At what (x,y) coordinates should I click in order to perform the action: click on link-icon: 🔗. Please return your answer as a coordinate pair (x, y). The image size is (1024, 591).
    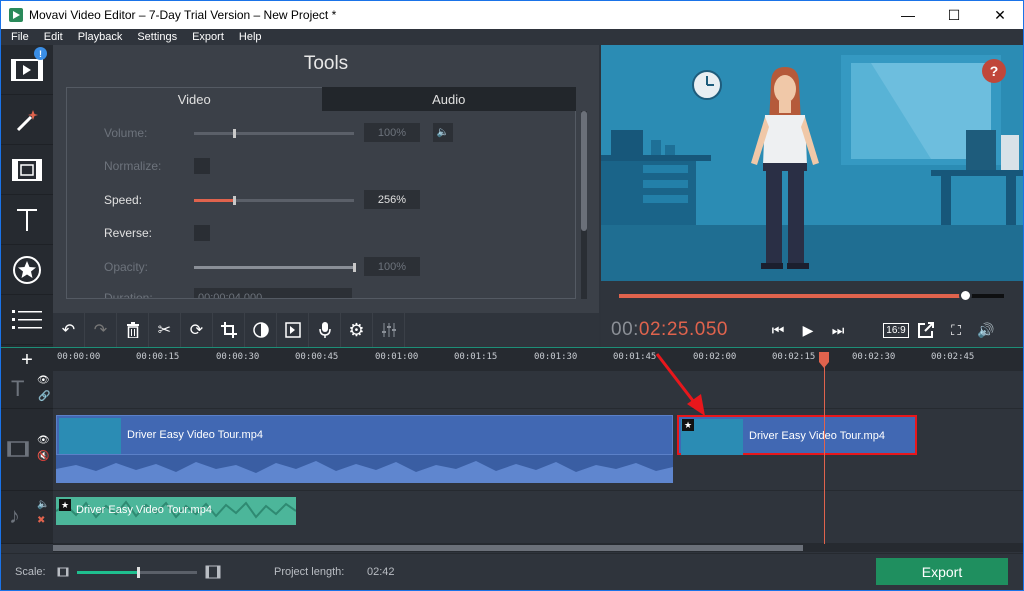
    Looking at the image, I should click on (44, 396).